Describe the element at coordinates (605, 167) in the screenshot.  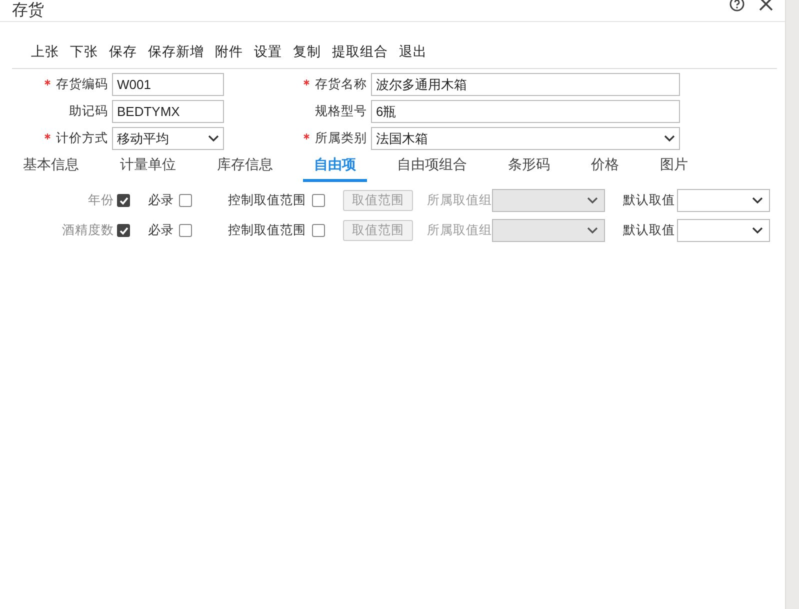
I see `tab: 价格` at that location.